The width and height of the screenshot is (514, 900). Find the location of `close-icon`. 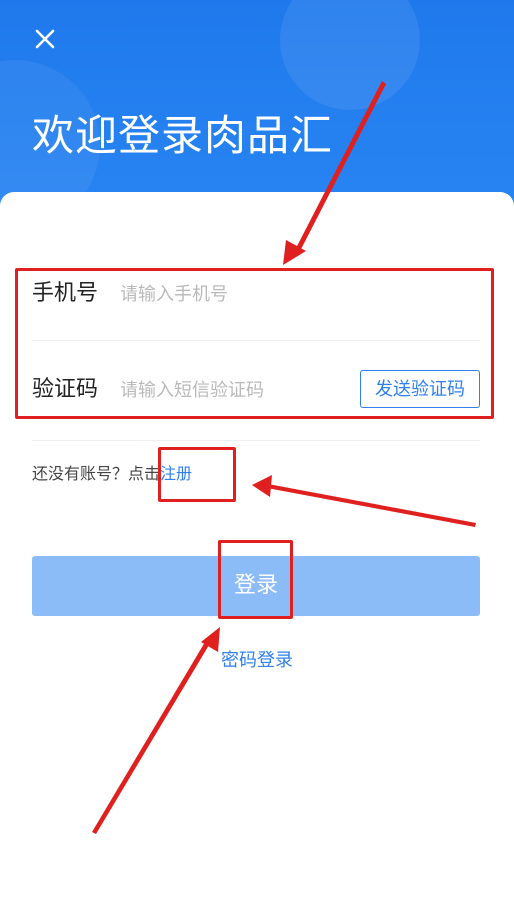

close-icon is located at coordinates (45, 39).